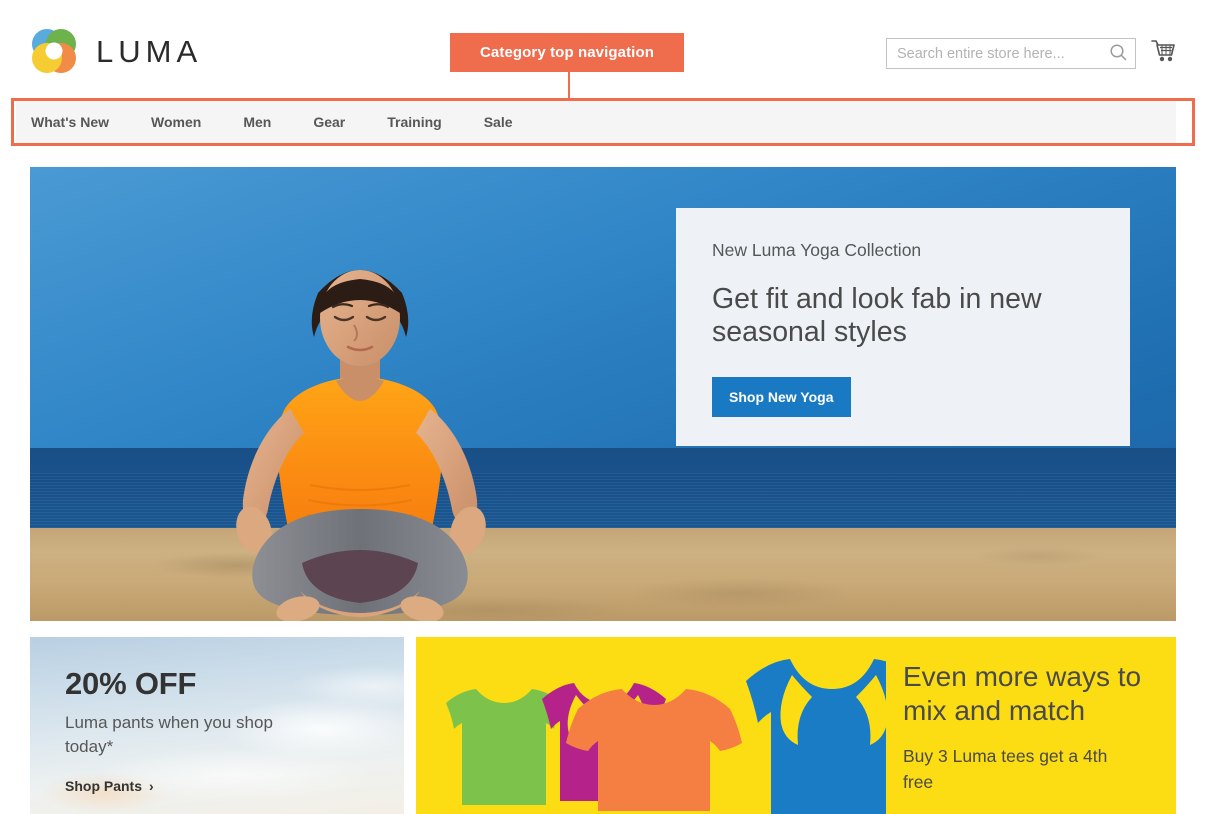  What do you see at coordinates (1005, 769) in the screenshot?
I see `promo-tees-subtext: Buy 3 Luma tees get a 4th free` at bounding box center [1005, 769].